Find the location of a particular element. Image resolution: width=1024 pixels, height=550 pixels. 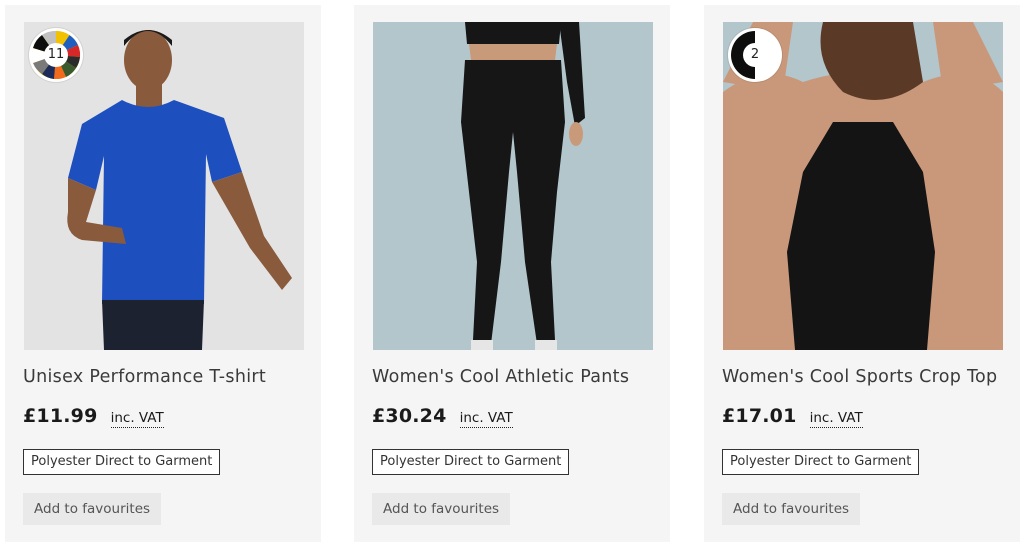

product-price: £17.01 is located at coordinates (759, 416).